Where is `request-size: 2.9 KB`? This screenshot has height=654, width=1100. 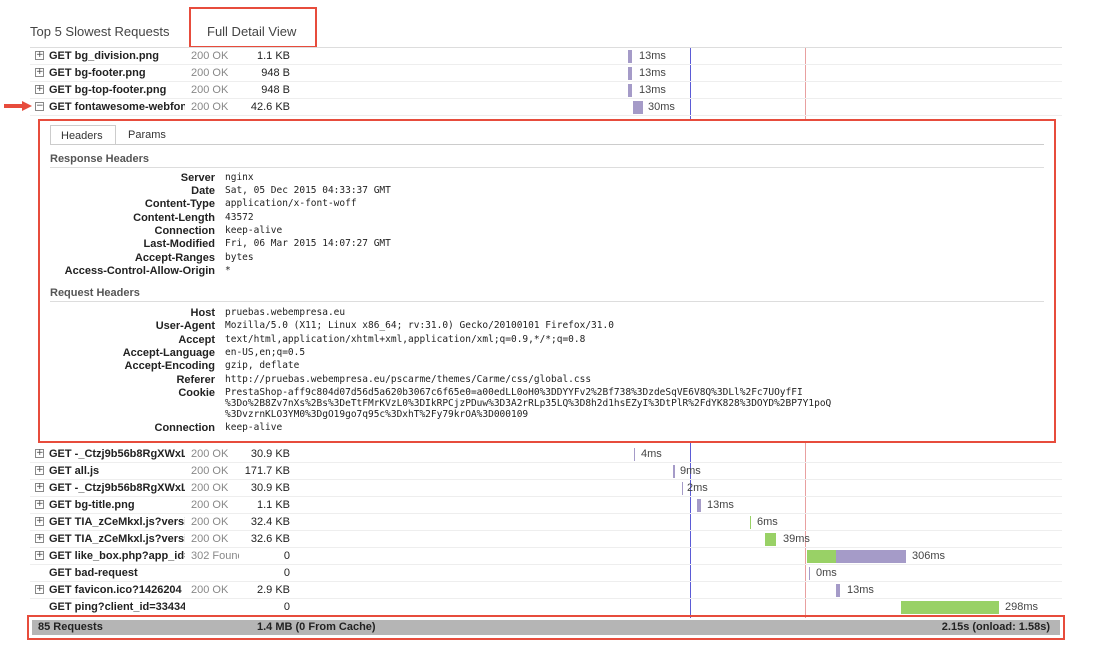
request-size: 2.9 KB is located at coordinates (273, 590).